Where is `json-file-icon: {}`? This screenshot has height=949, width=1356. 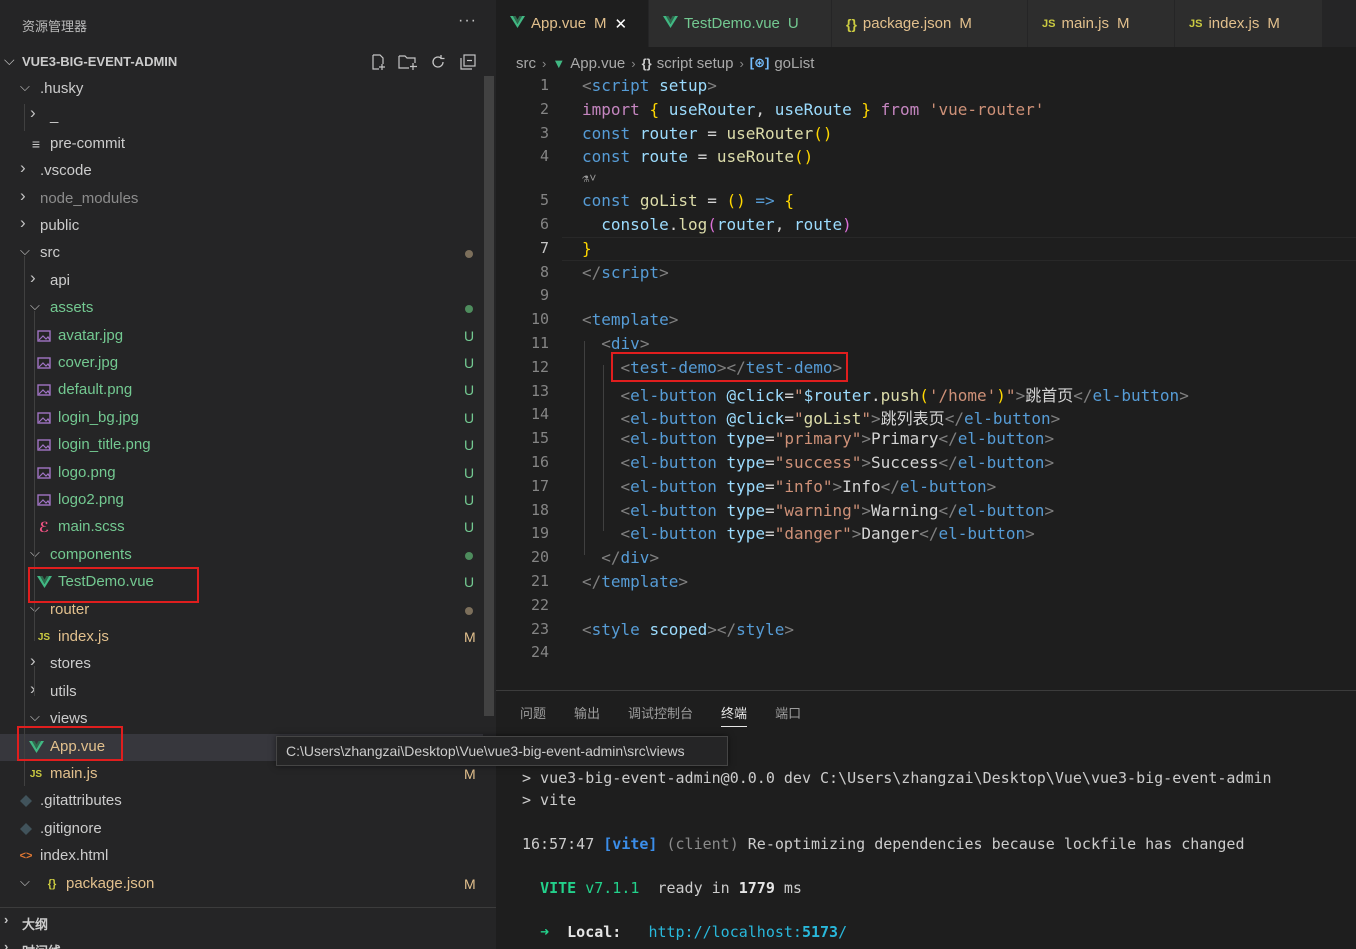
json-file-icon: {} is located at coordinates (52, 883).